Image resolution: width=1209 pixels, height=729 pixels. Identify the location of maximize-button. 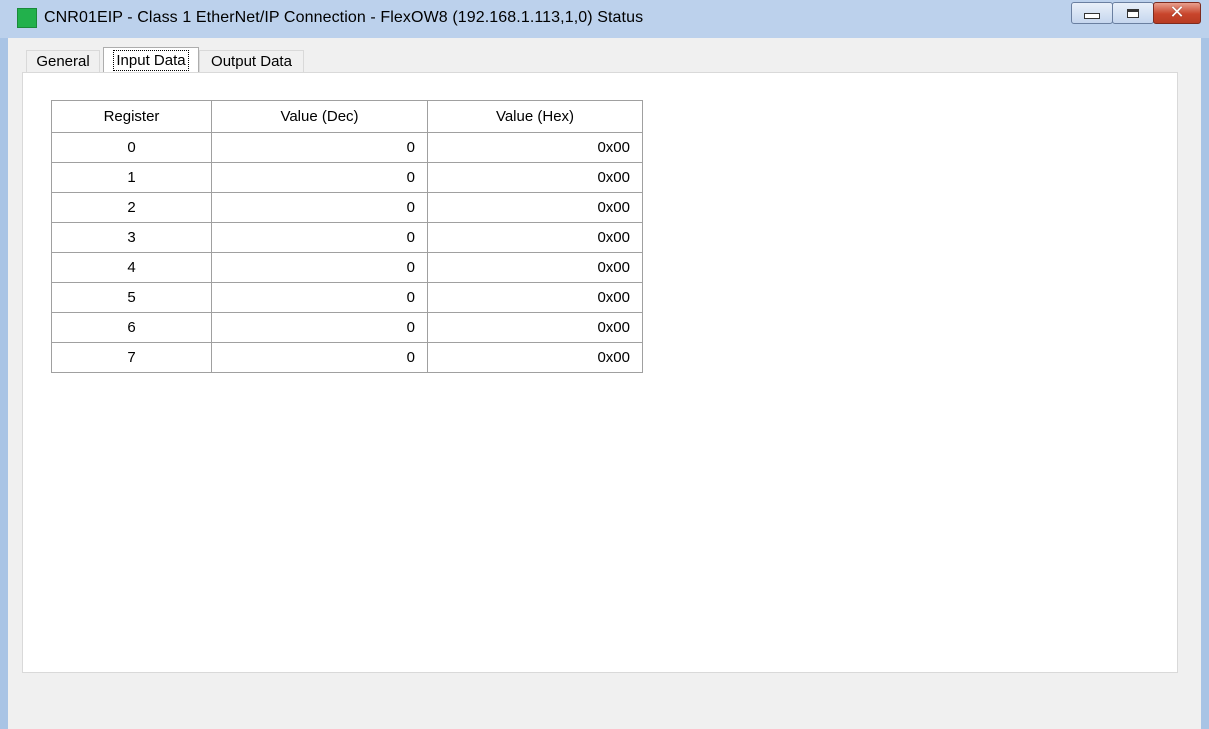
(1133, 13).